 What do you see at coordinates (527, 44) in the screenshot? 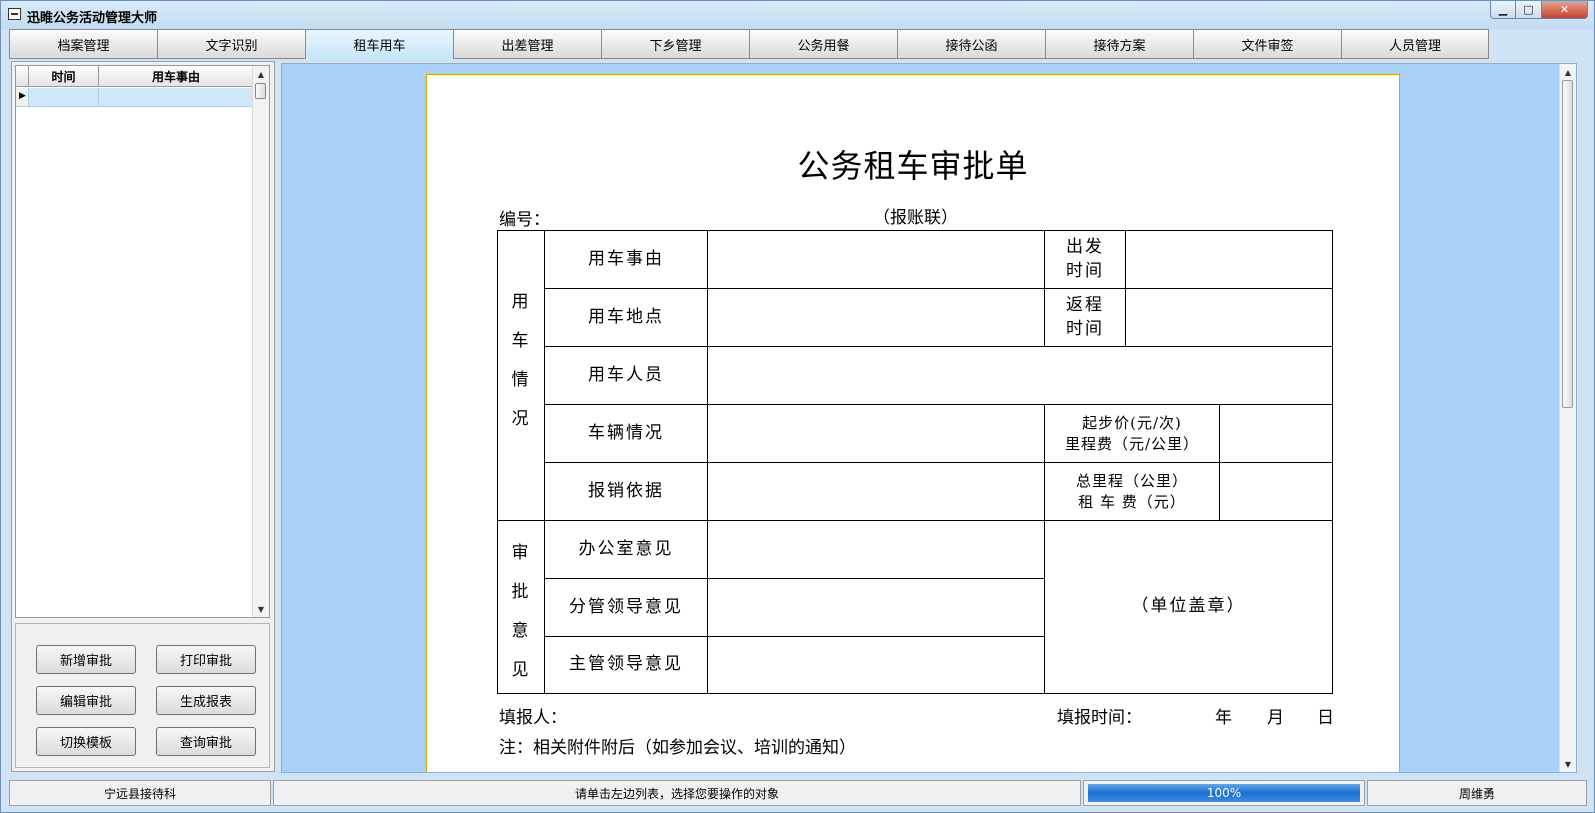
I see `tab-business-trip: 出差管理` at bounding box center [527, 44].